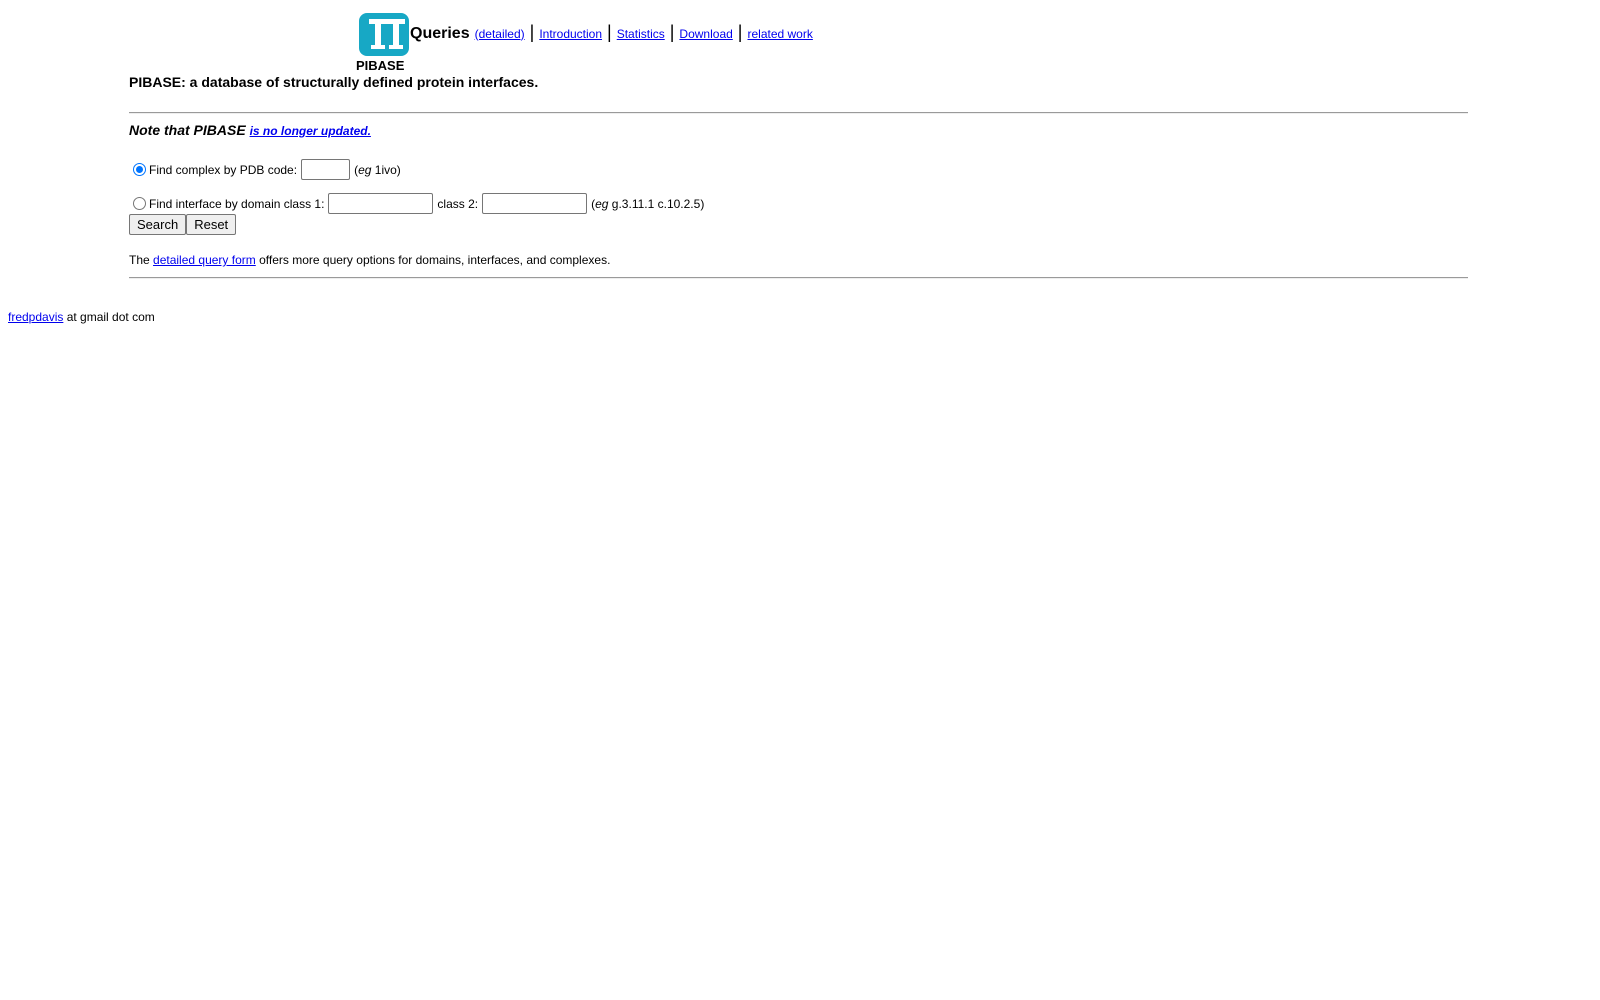 The height and width of the screenshot is (1000, 1600). What do you see at coordinates (109, 317) in the screenshot?
I see `contact-suffix: at gmail dot com` at bounding box center [109, 317].